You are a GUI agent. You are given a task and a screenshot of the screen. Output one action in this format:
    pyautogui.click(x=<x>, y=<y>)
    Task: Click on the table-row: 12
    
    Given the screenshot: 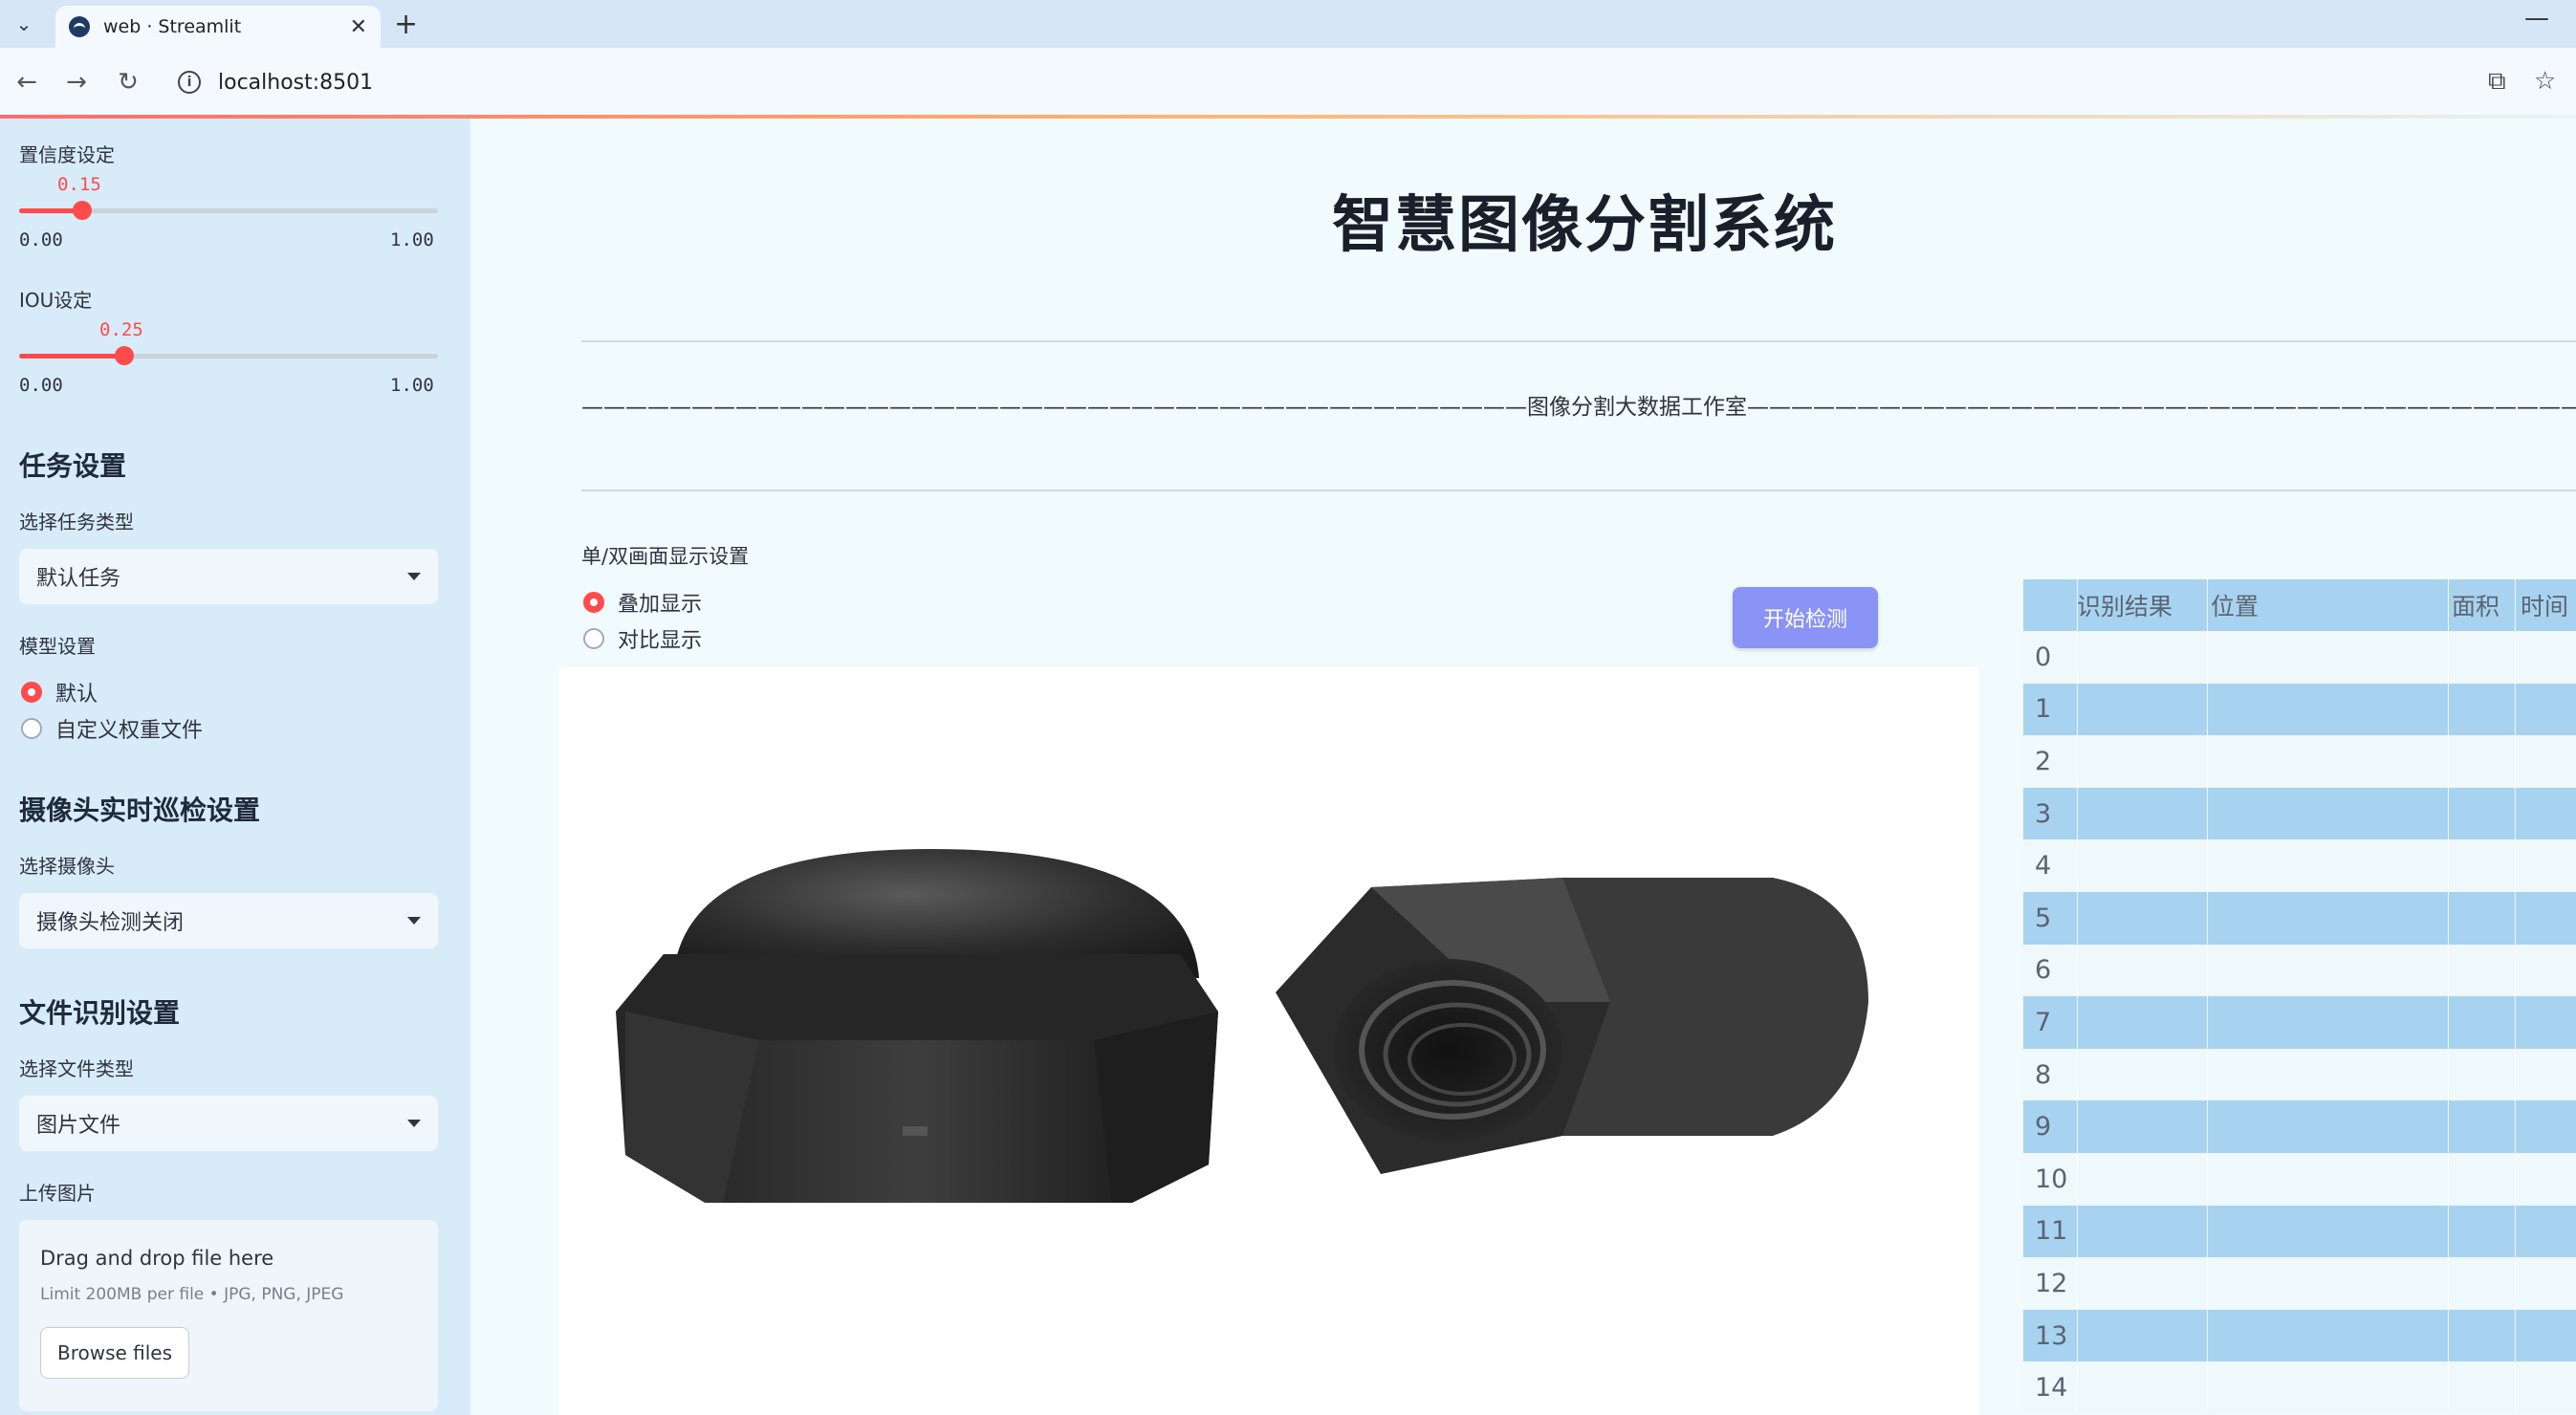 What is the action you would take?
    pyautogui.click(x=2299, y=1283)
    